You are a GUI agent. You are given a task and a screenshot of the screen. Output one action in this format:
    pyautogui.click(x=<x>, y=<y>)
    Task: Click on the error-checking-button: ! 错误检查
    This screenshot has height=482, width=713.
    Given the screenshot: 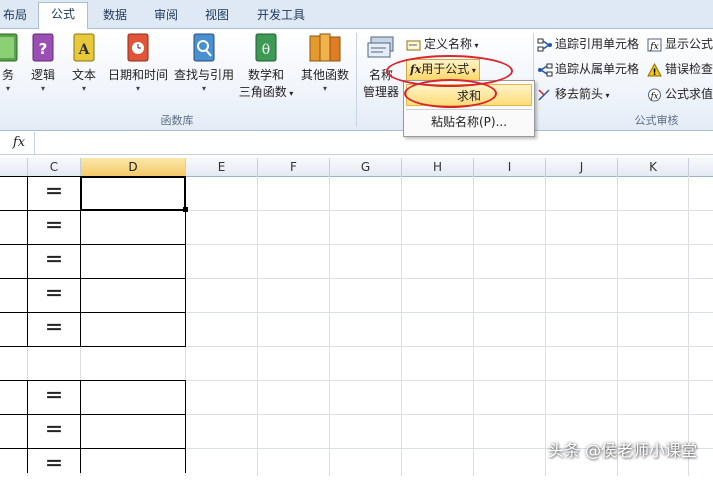 What is the action you would take?
    pyautogui.click(x=680, y=69)
    